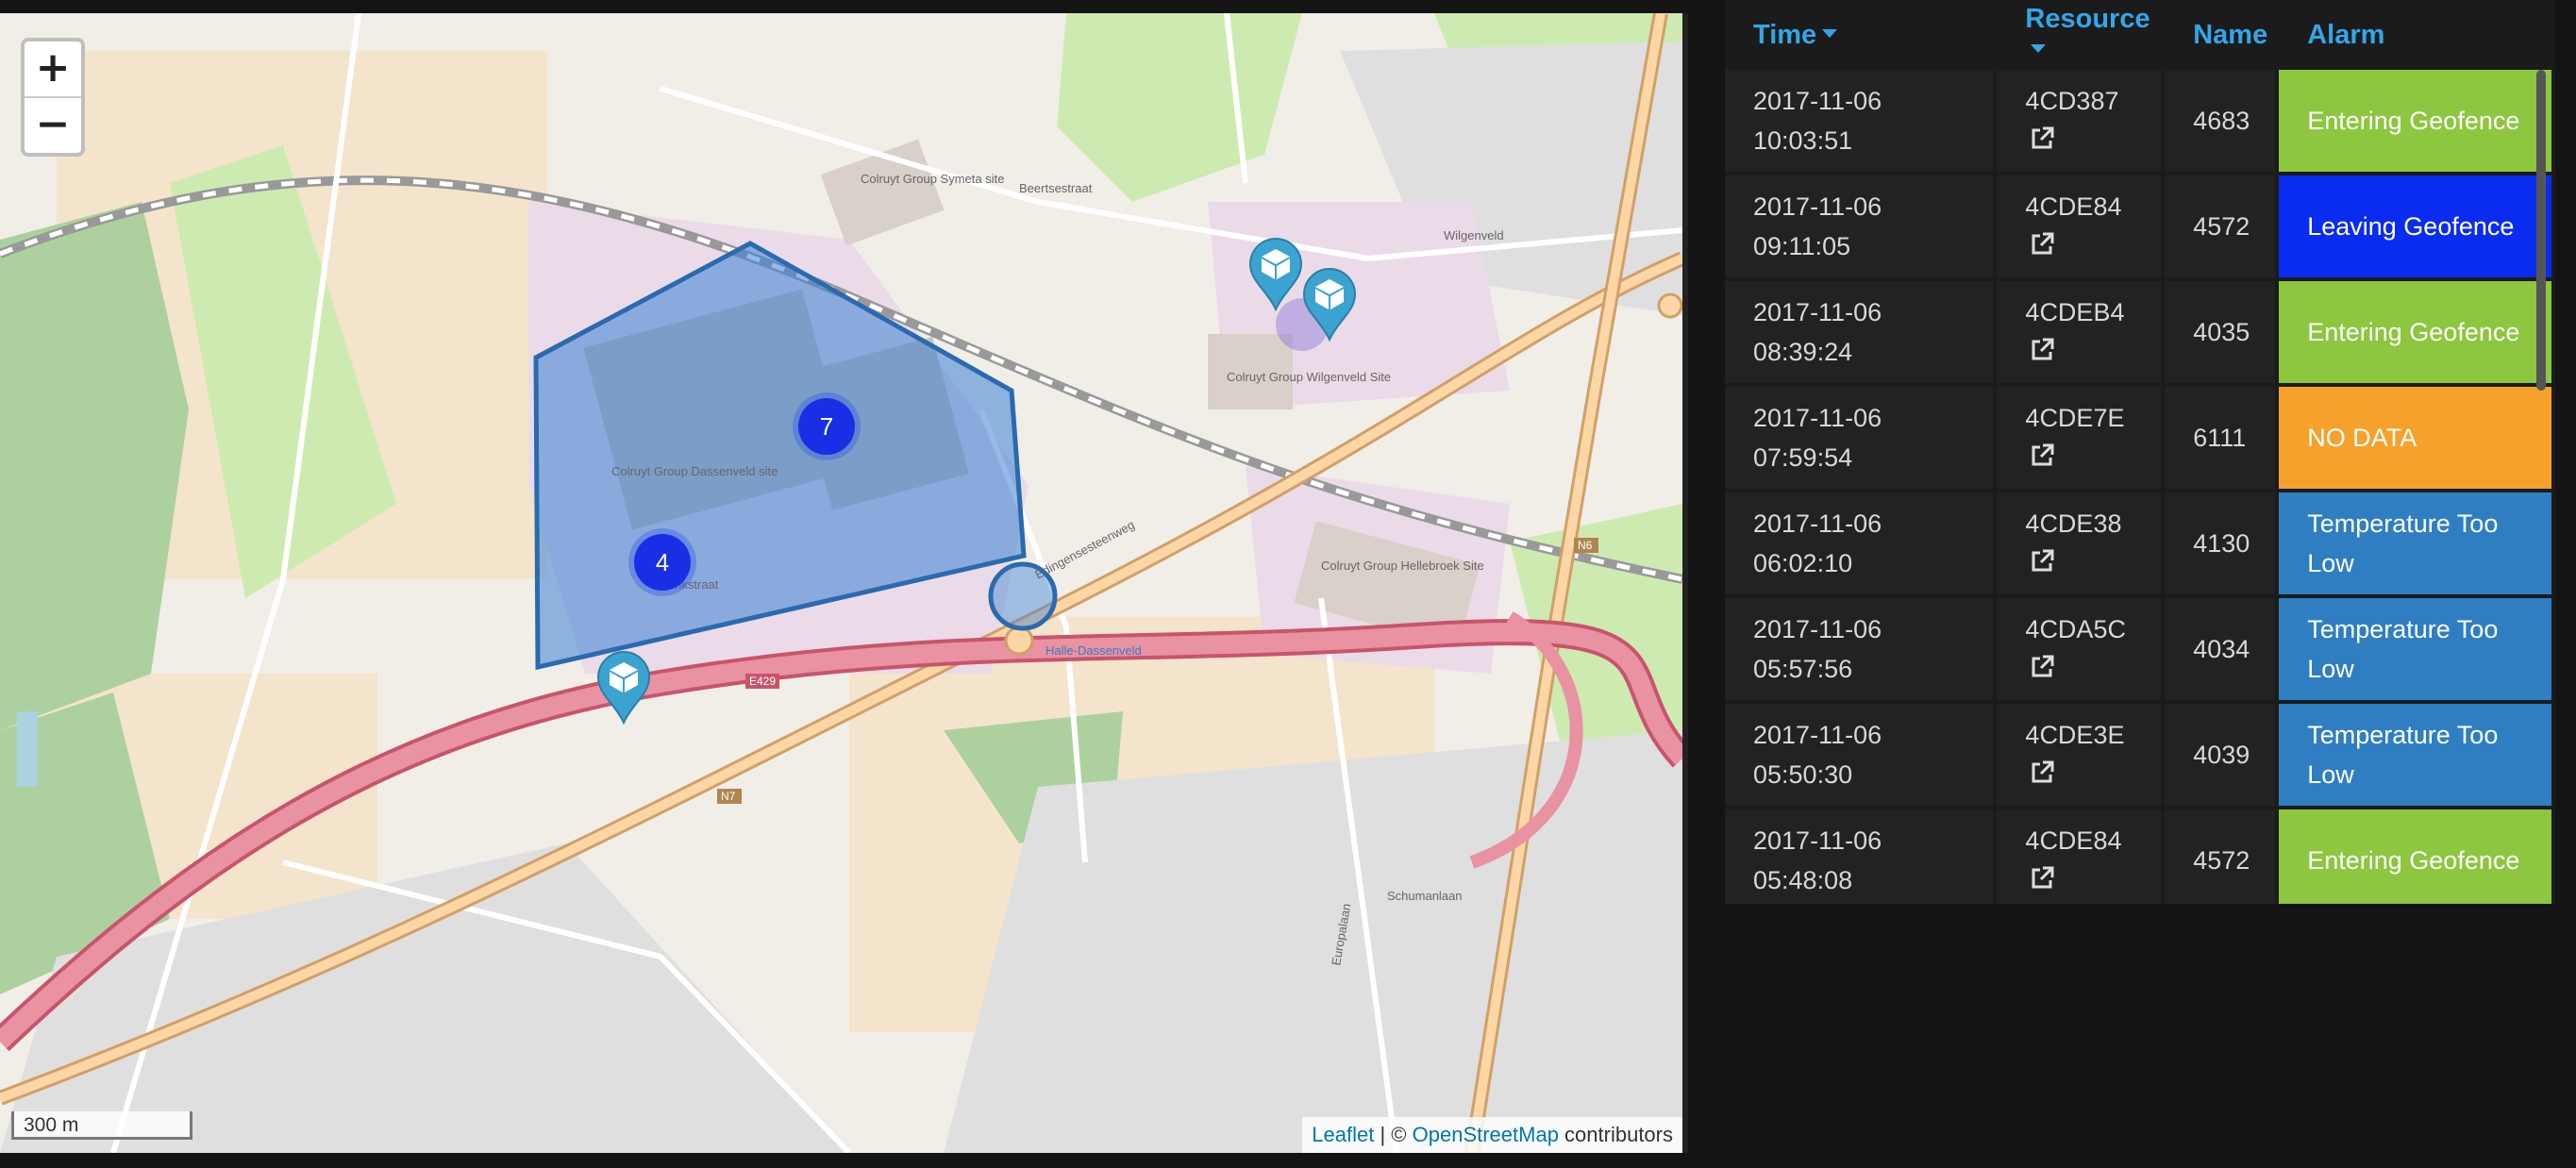 The image size is (2576, 1168). I want to click on zoom-out-button: −, so click(53, 125).